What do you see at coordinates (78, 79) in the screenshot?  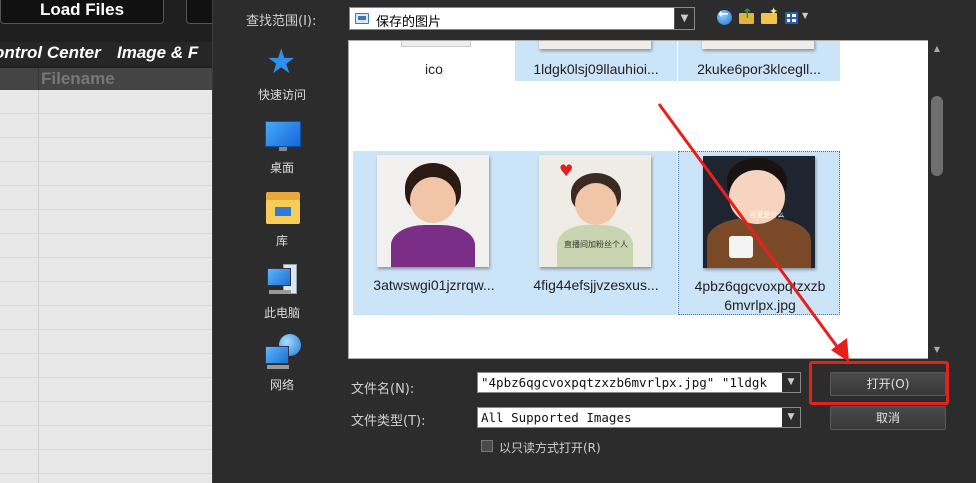 I see `column-filename: Filename` at bounding box center [78, 79].